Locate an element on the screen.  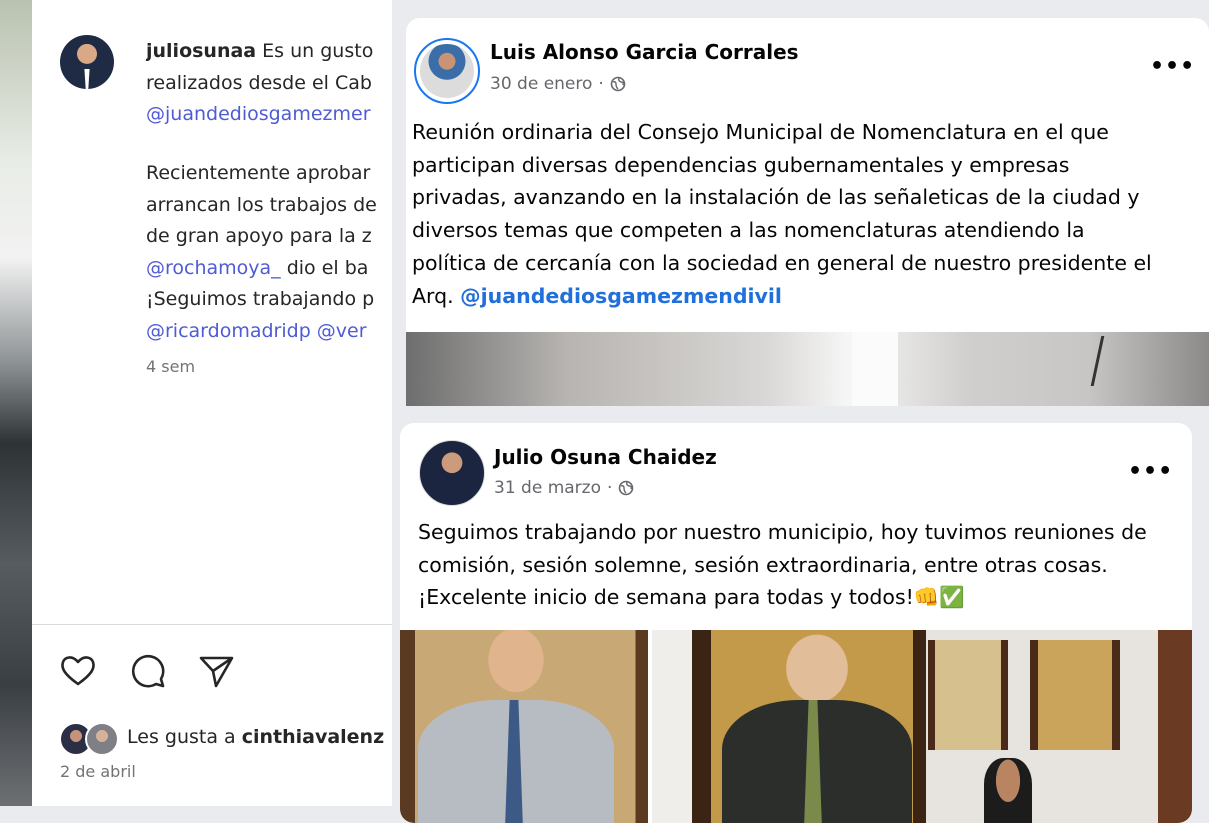
fb-post-photo is located at coordinates (807, 369).